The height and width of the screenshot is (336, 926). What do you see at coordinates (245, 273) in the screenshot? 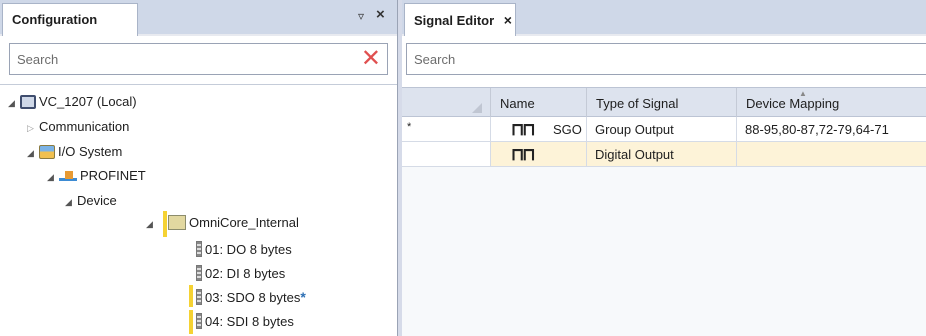
I see `tree-node-label: 02: DI 8 bytes` at bounding box center [245, 273].